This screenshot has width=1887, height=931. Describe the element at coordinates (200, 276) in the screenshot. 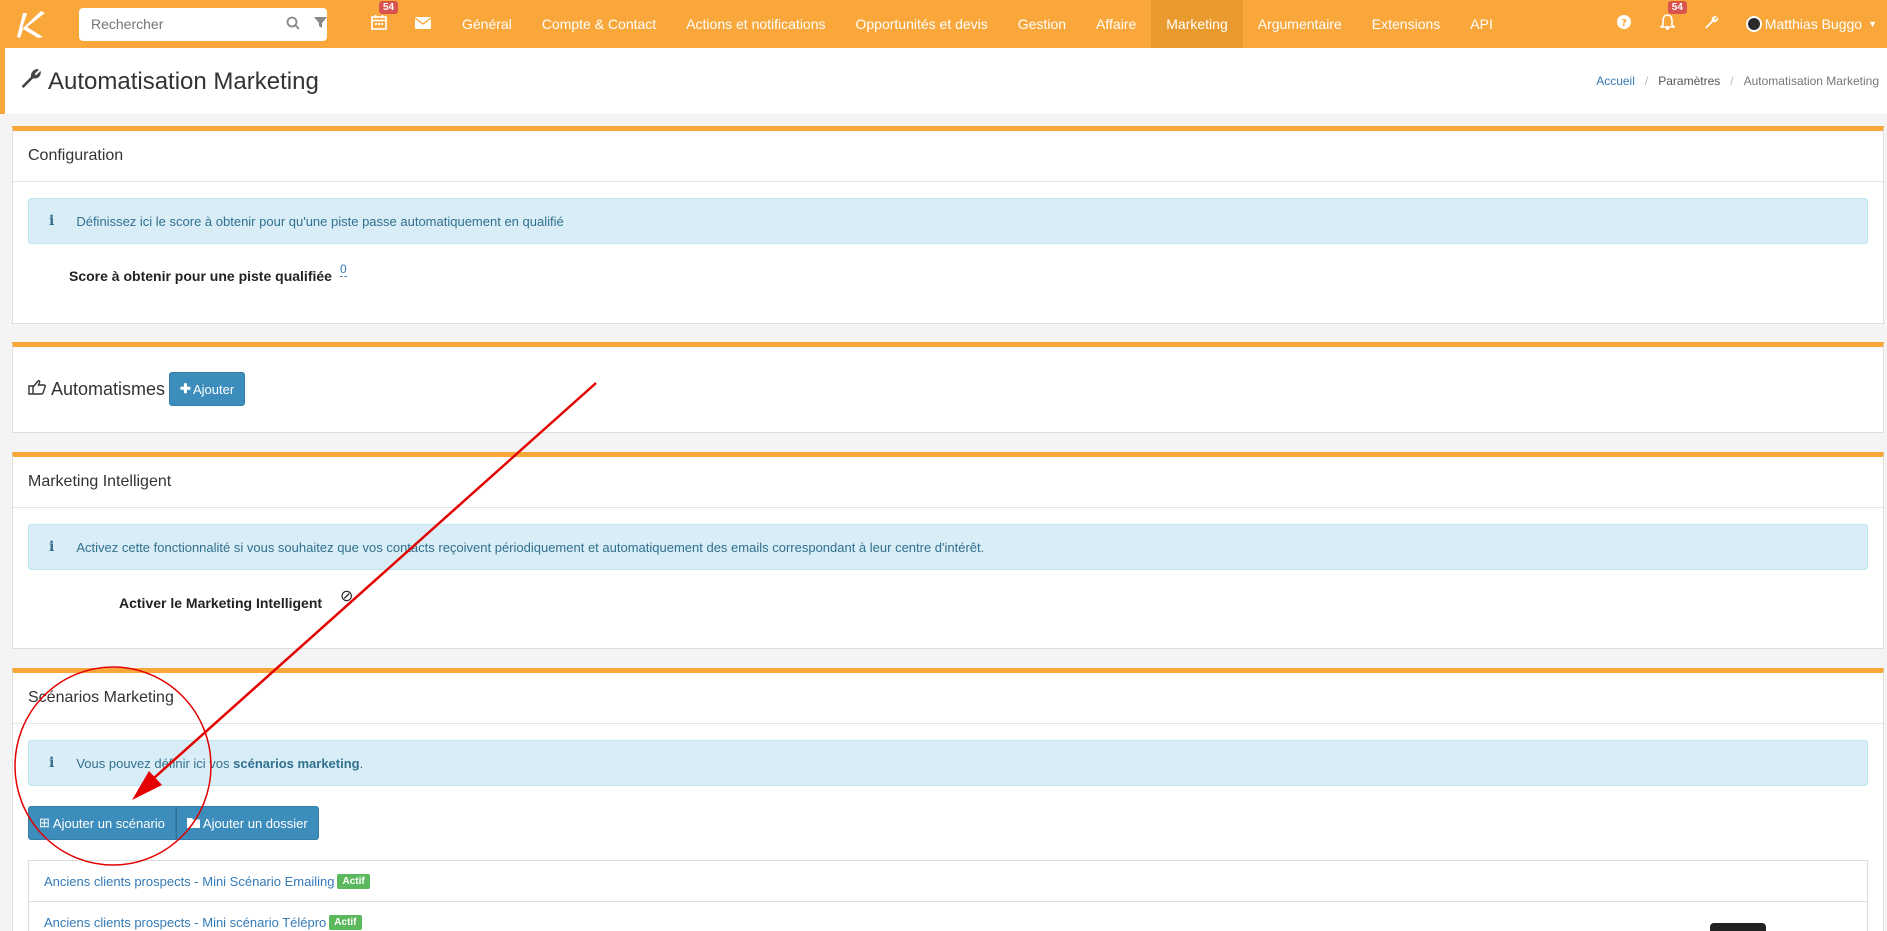

I see `score-label: Score à obtenir pour une piste qualifiée` at that location.